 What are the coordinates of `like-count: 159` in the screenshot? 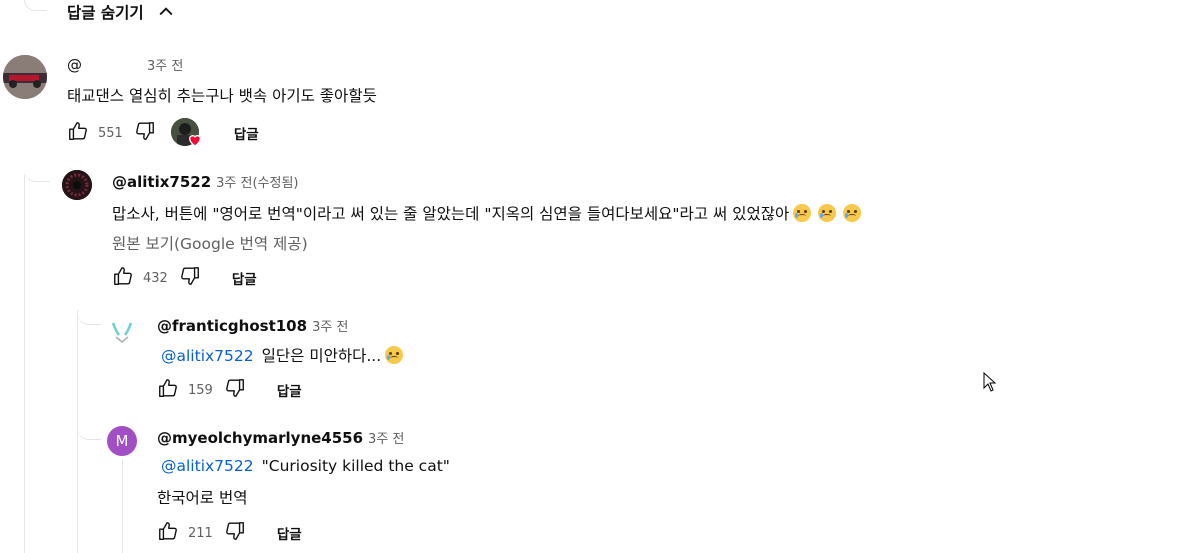 It's located at (200, 390).